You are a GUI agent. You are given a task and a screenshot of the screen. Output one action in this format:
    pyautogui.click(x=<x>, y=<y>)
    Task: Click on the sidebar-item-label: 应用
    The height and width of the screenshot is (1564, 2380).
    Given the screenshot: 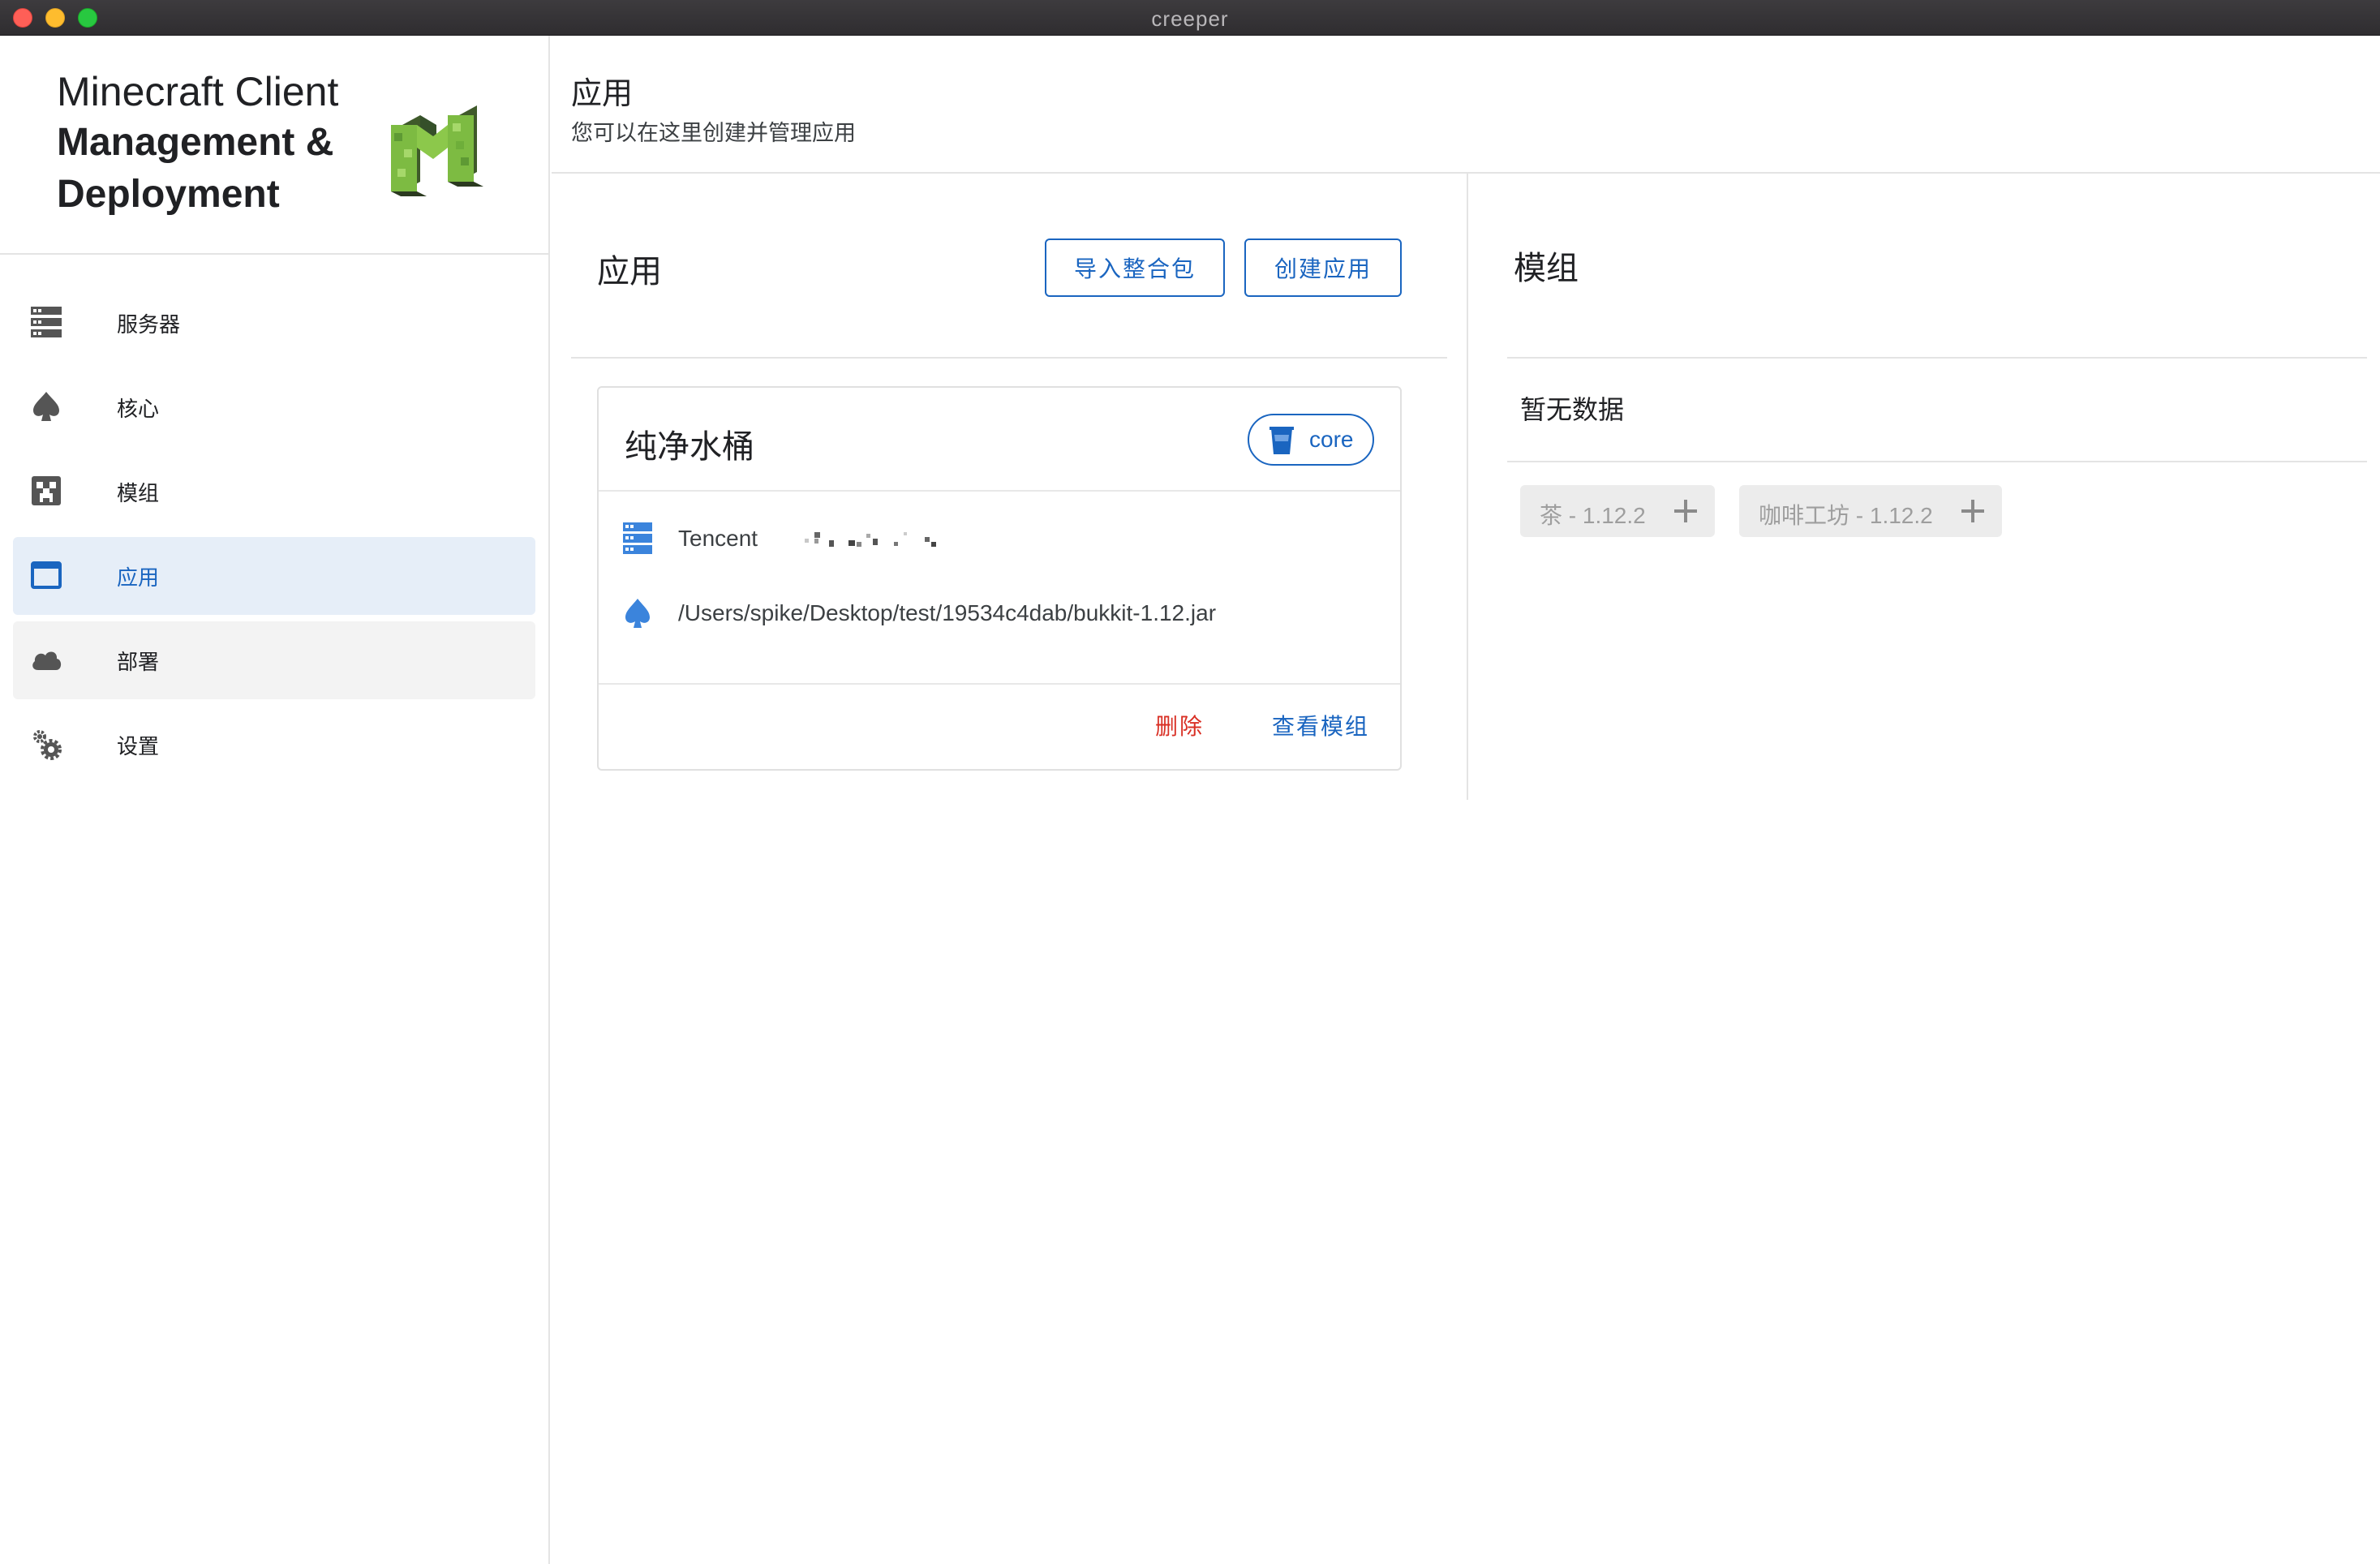 What is the action you would take?
    pyautogui.click(x=138, y=577)
    